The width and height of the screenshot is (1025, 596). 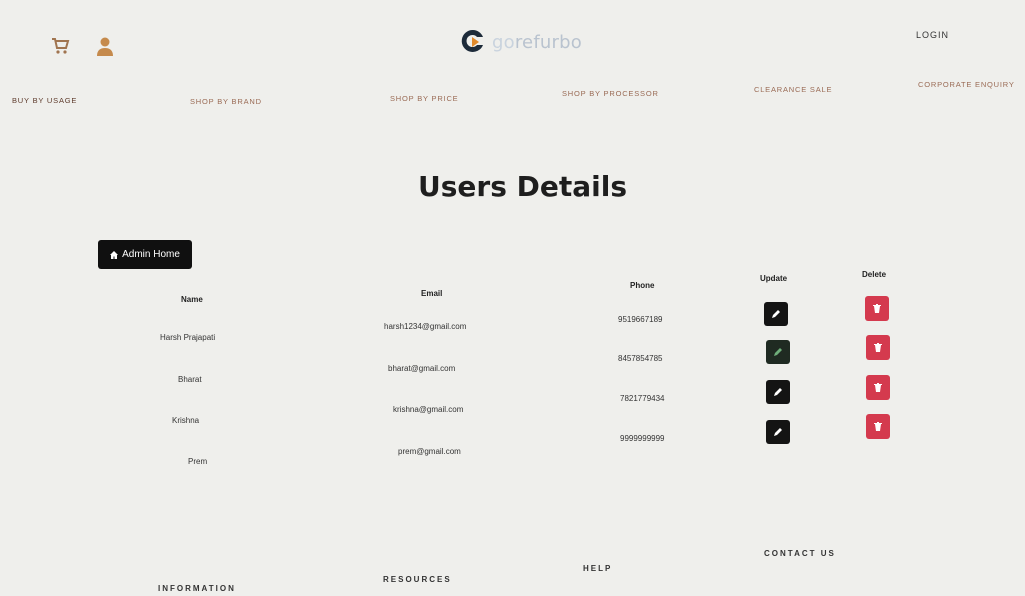 What do you see at coordinates (417, 579) in the screenshot?
I see `footer-resources-heading: RESOURCES` at bounding box center [417, 579].